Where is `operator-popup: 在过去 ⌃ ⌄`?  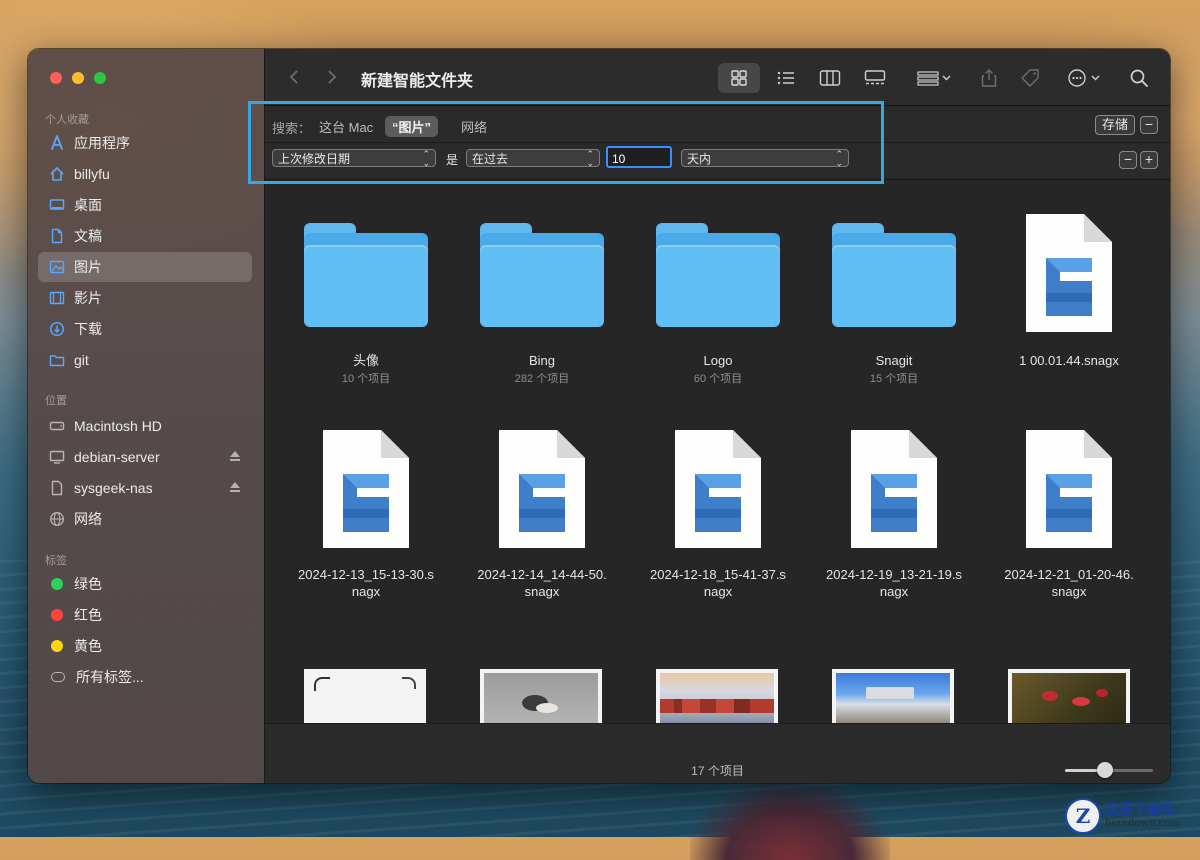
operator-popup: 在过去 ⌃ ⌄ is located at coordinates (533, 158).